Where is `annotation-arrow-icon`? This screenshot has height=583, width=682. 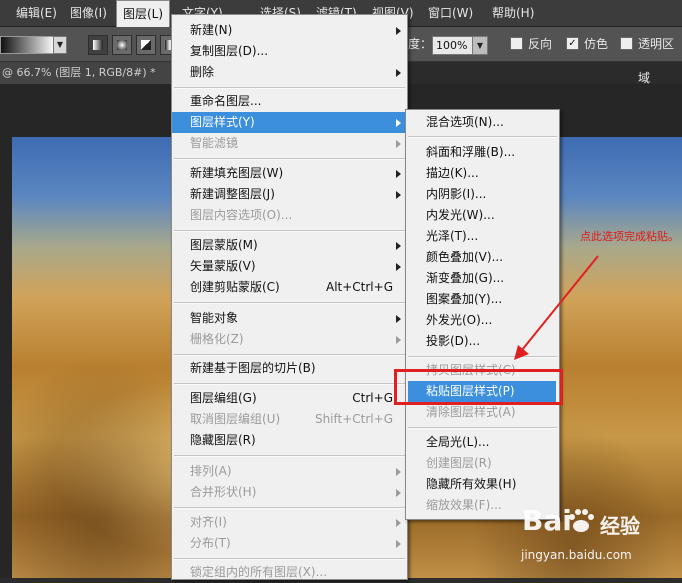 annotation-arrow-icon is located at coordinates (556, 307).